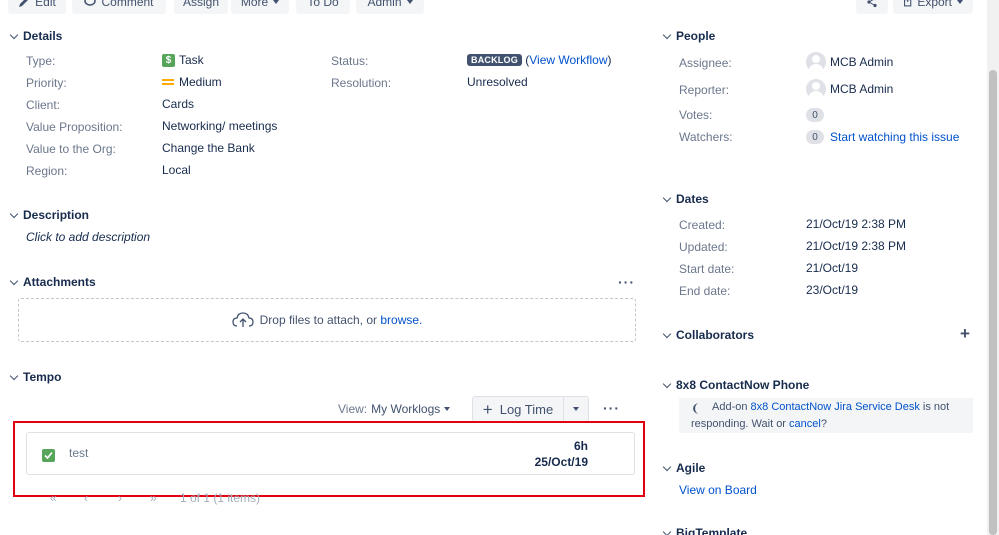  Describe the element at coordinates (406, 409) in the screenshot. I see `view-value: My Worklogs` at that location.